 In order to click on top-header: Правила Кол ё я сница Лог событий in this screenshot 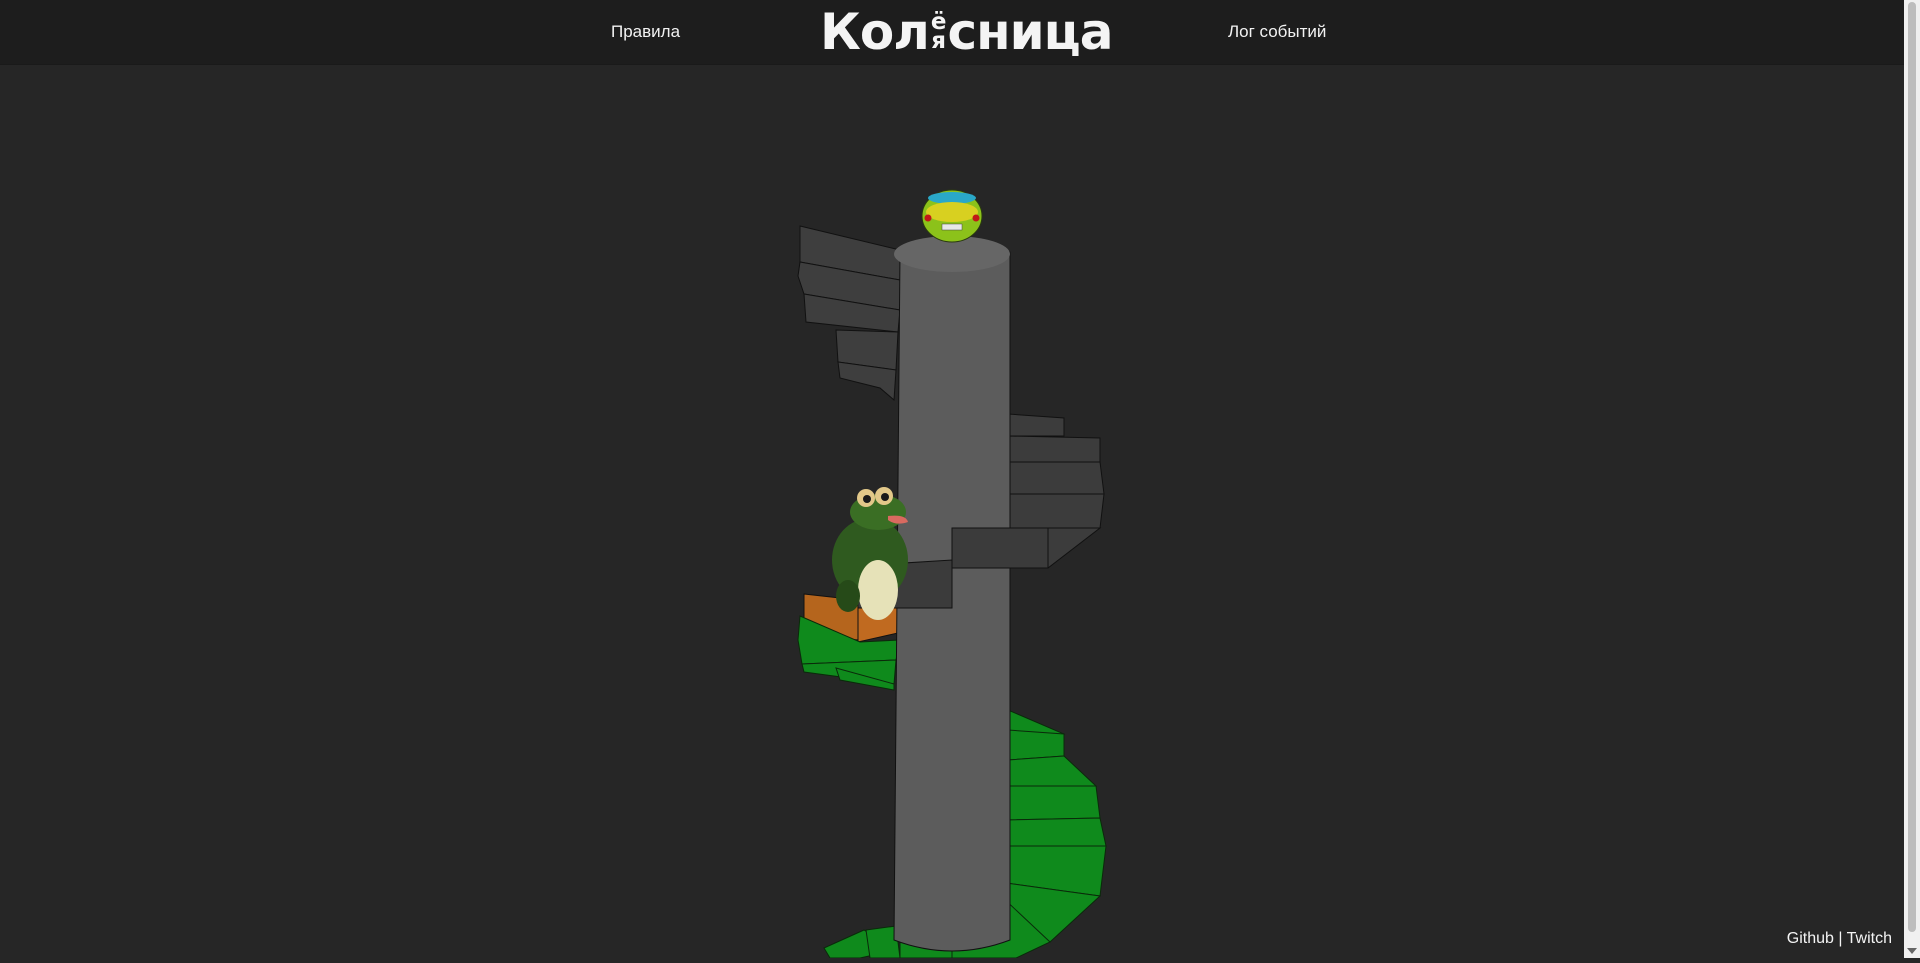, I will do `click(952, 32)`.